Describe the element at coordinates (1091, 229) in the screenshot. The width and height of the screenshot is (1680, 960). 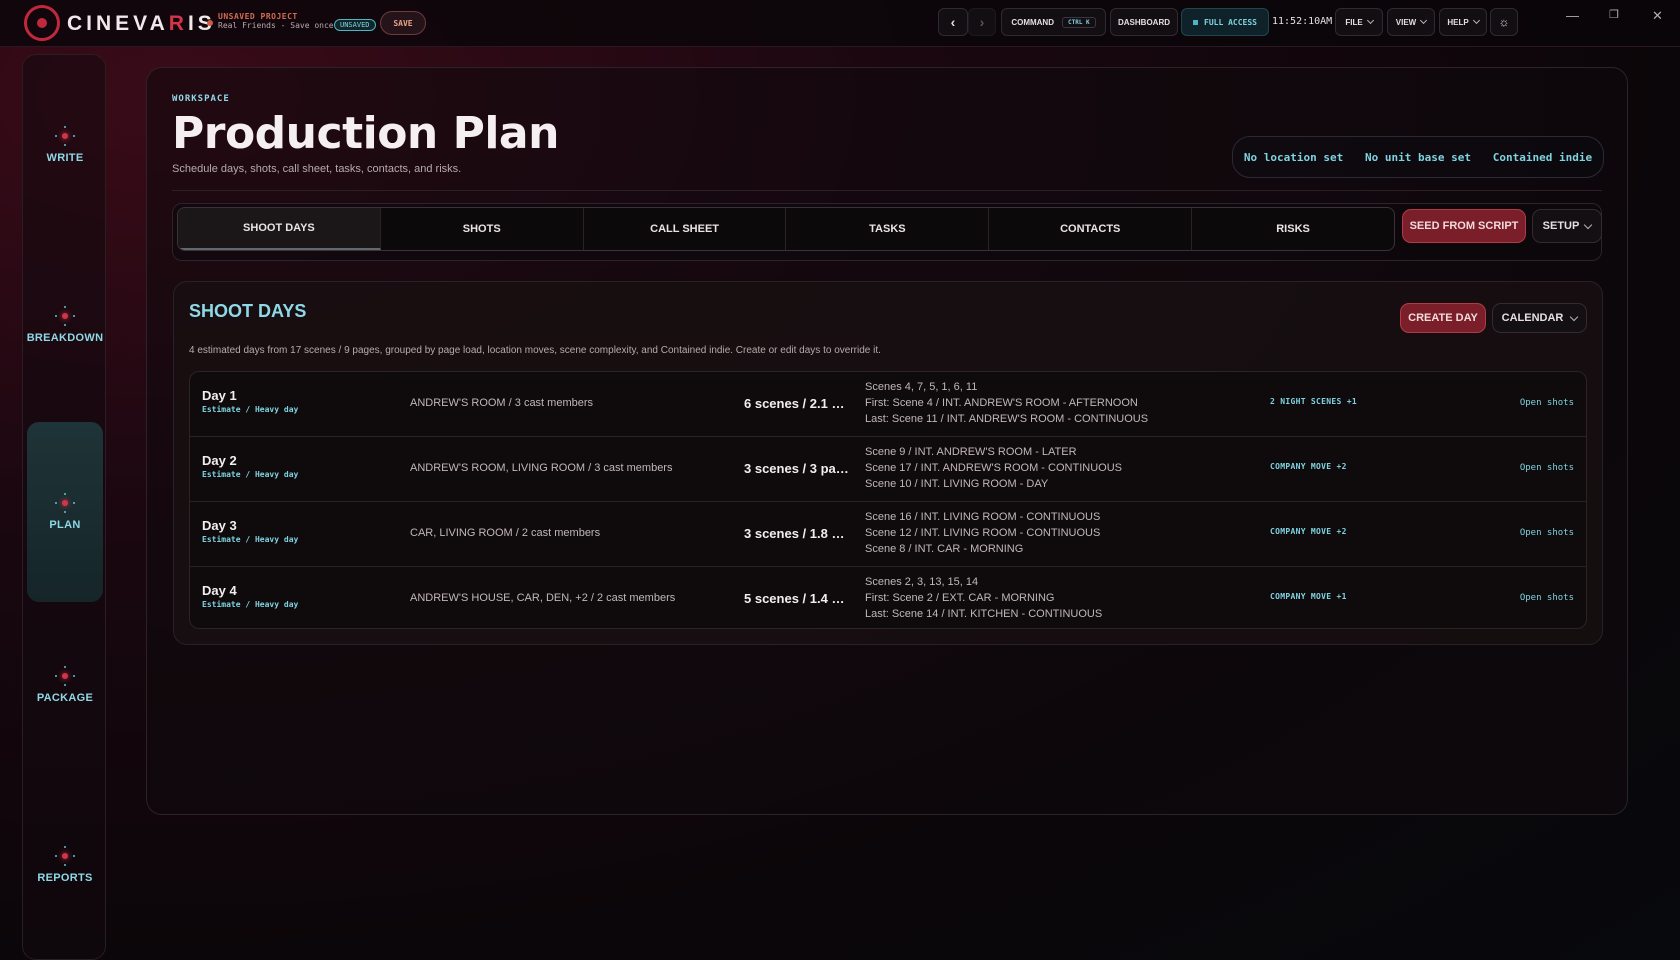
I see `tab-contacts: CONTACTS` at that location.